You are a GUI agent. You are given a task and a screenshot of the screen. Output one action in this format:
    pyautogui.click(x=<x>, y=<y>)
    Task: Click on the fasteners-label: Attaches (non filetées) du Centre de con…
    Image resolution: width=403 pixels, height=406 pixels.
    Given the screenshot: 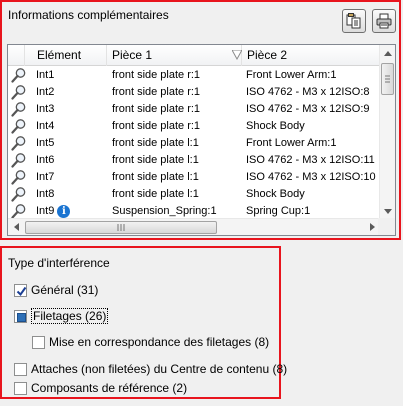 What is the action you would take?
    pyautogui.click(x=159, y=369)
    